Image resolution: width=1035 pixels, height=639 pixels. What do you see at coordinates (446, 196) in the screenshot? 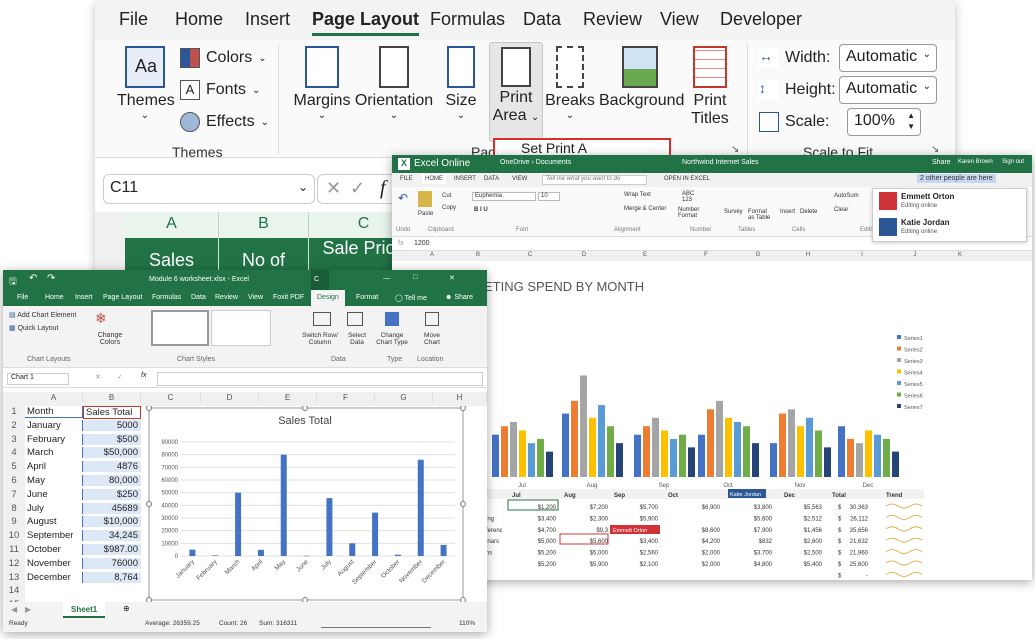
I see `cut-button: Cut` at bounding box center [446, 196].